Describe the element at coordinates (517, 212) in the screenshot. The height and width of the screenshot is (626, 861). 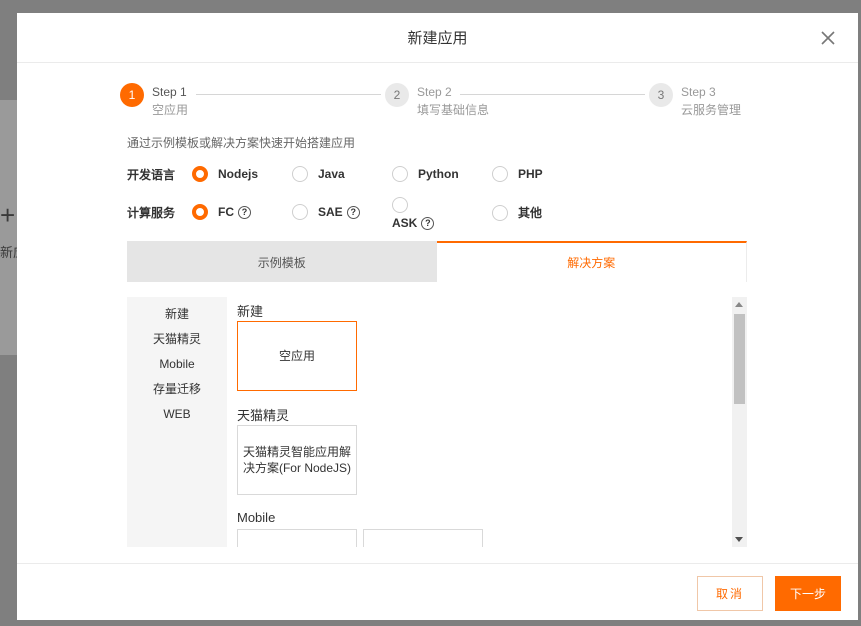
I see `compute-other-radio: 其他` at that location.